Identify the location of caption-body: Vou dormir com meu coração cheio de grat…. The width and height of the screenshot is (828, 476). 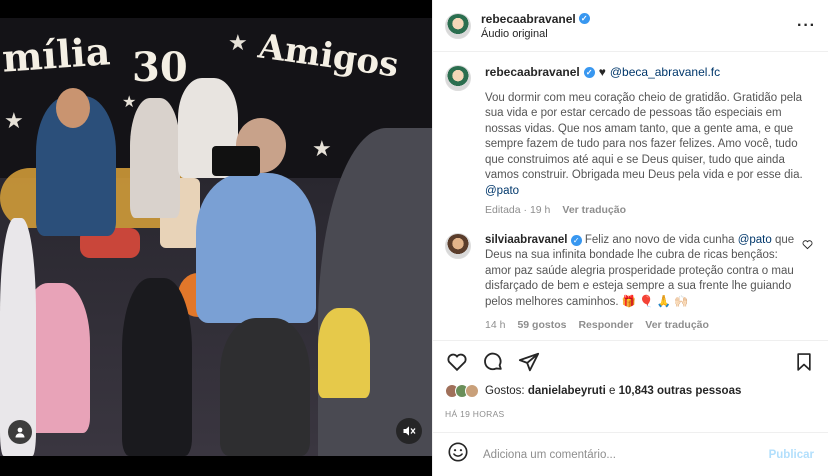
(644, 136).